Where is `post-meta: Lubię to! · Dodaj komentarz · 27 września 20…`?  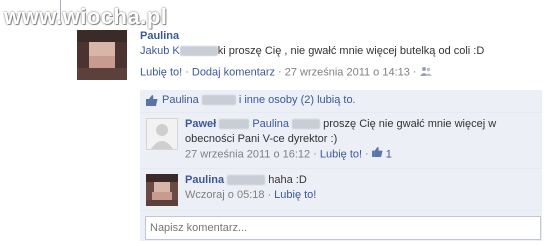 post-meta: Lubię to! · Dodaj komentarz · 27 września 20… is located at coordinates (286, 72).